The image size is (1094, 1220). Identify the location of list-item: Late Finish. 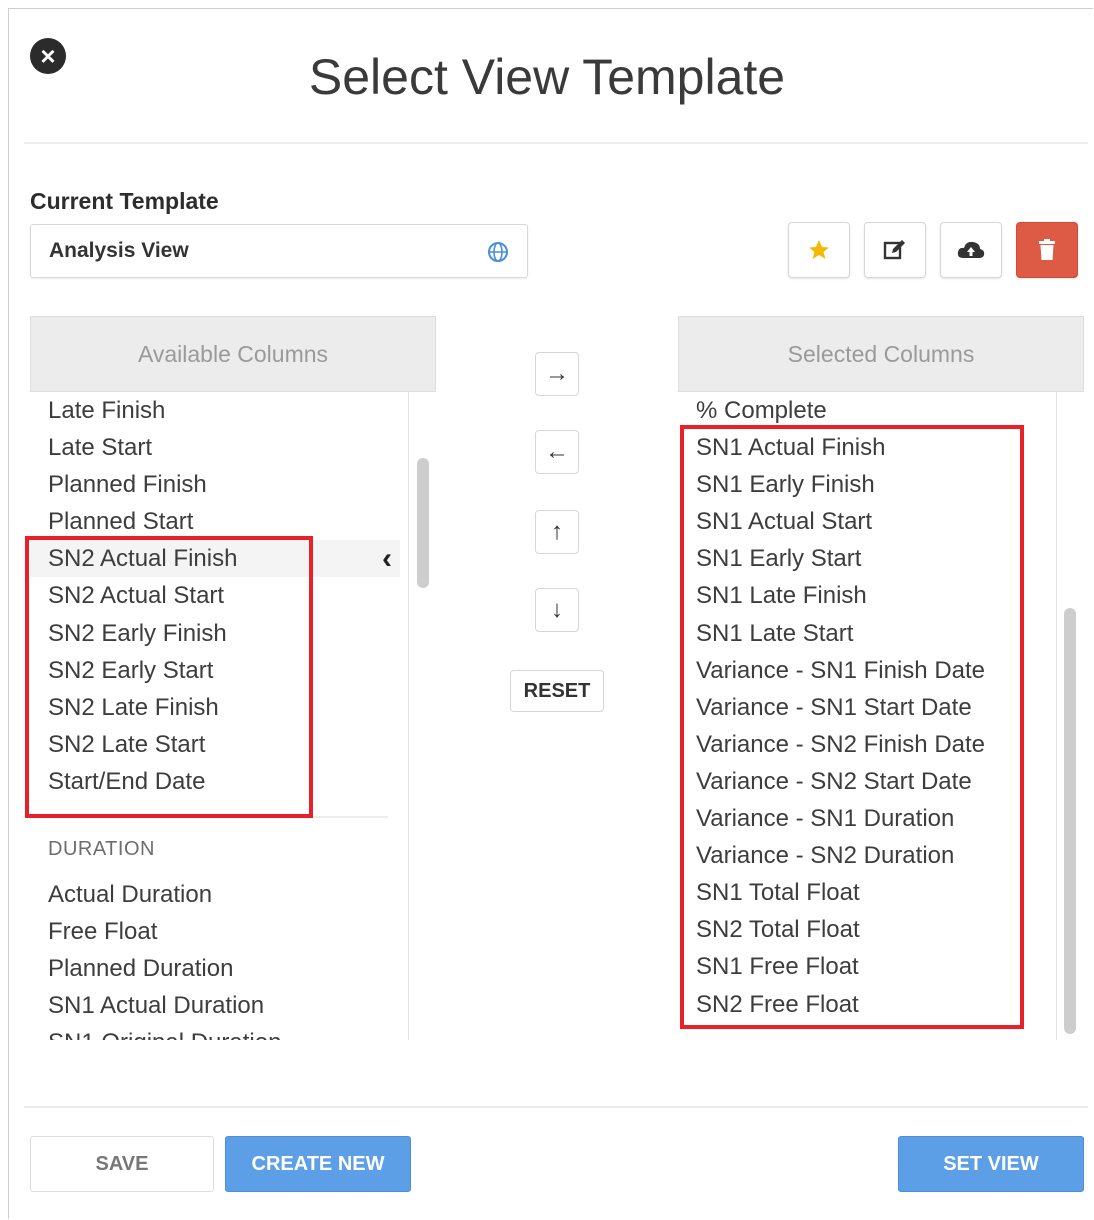
(215, 410).